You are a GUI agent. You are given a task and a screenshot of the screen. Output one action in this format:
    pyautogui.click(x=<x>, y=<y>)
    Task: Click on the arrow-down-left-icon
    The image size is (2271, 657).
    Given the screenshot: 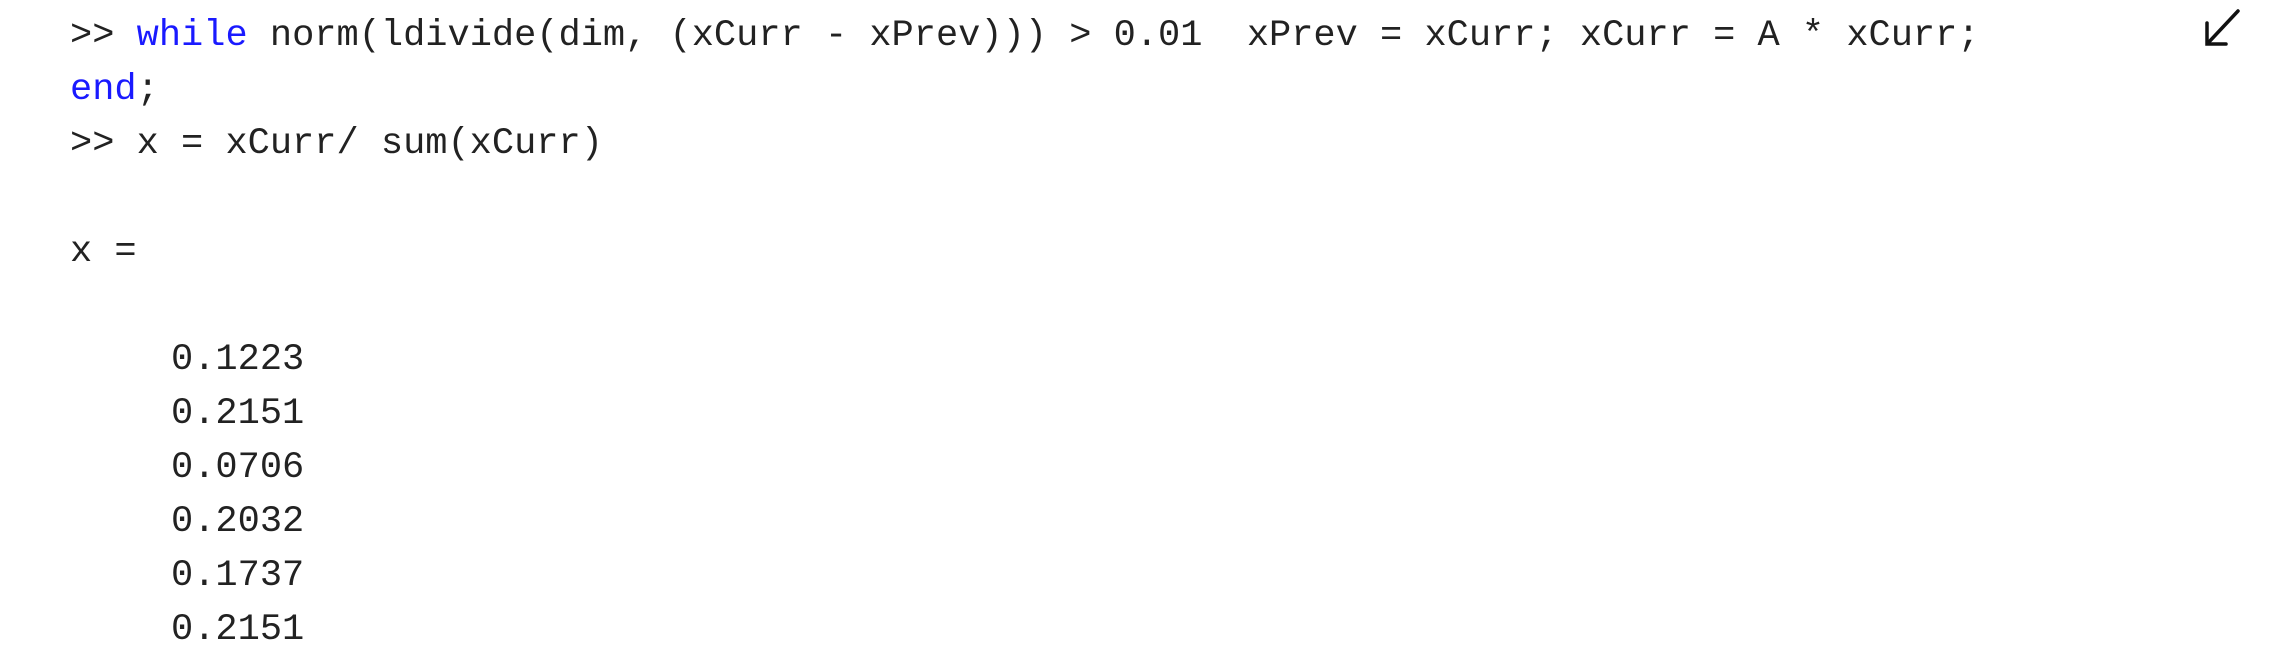 What is the action you would take?
    pyautogui.click(x=2222, y=27)
    